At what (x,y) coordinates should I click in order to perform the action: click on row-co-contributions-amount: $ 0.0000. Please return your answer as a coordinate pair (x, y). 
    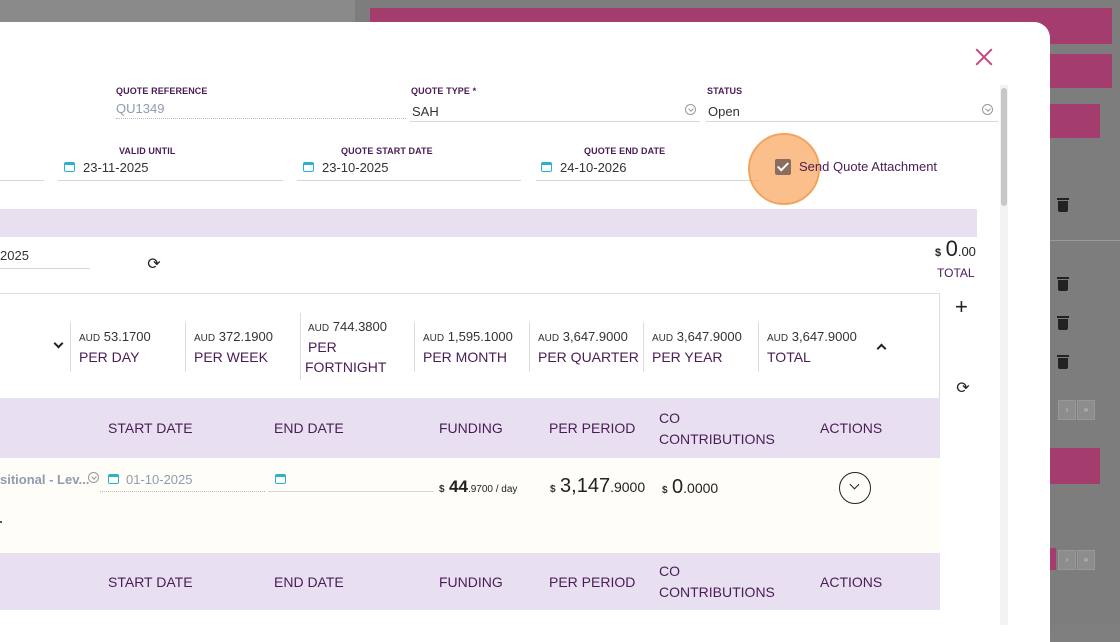
    Looking at the image, I should click on (690, 487).